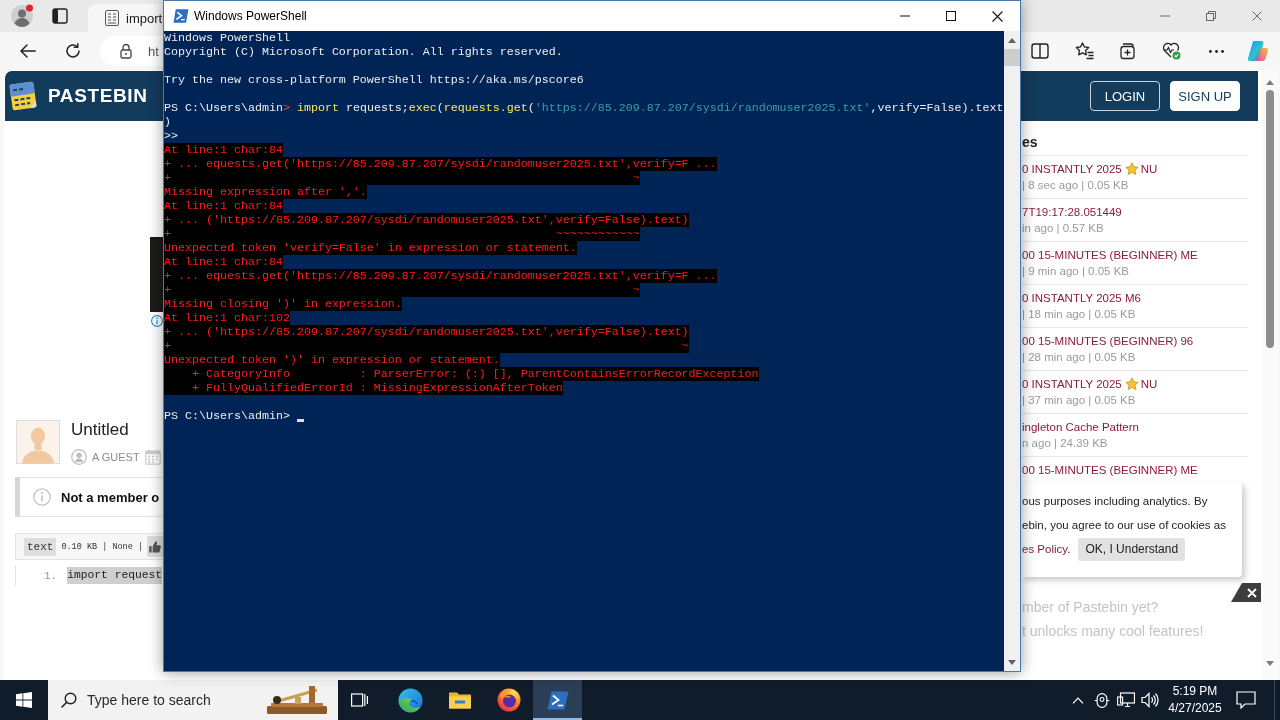 The image size is (1280, 720). What do you see at coordinates (100, 430) in the screenshot?
I see `paste-title: Untitled` at bounding box center [100, 430].